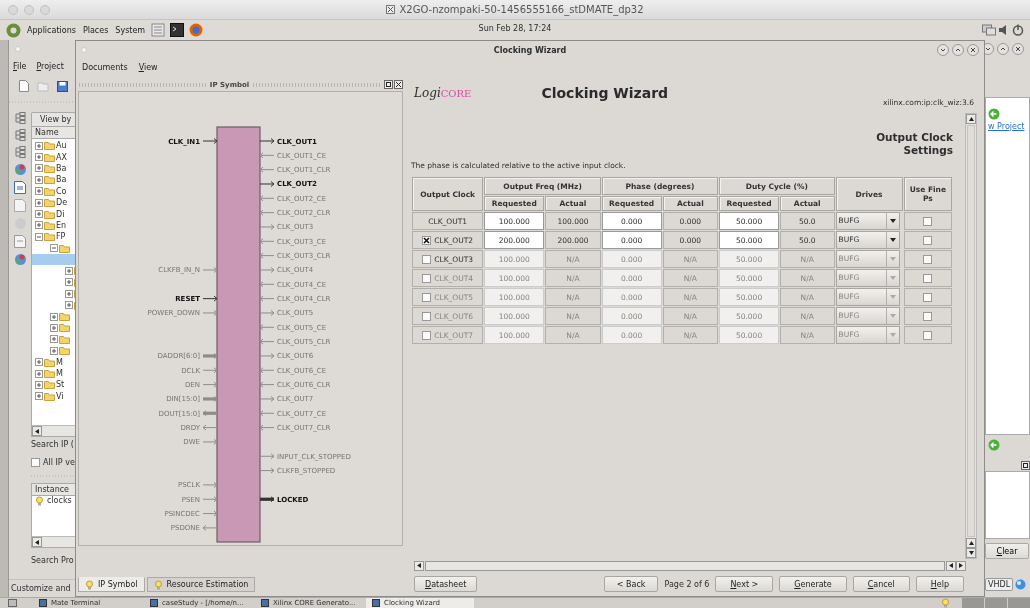 The width and height of the screenshot is (1030, 608). What do you see at coordinates (1018, 30) in the screenshot?
I see `power-icon` at bounding box center [1018, 30].